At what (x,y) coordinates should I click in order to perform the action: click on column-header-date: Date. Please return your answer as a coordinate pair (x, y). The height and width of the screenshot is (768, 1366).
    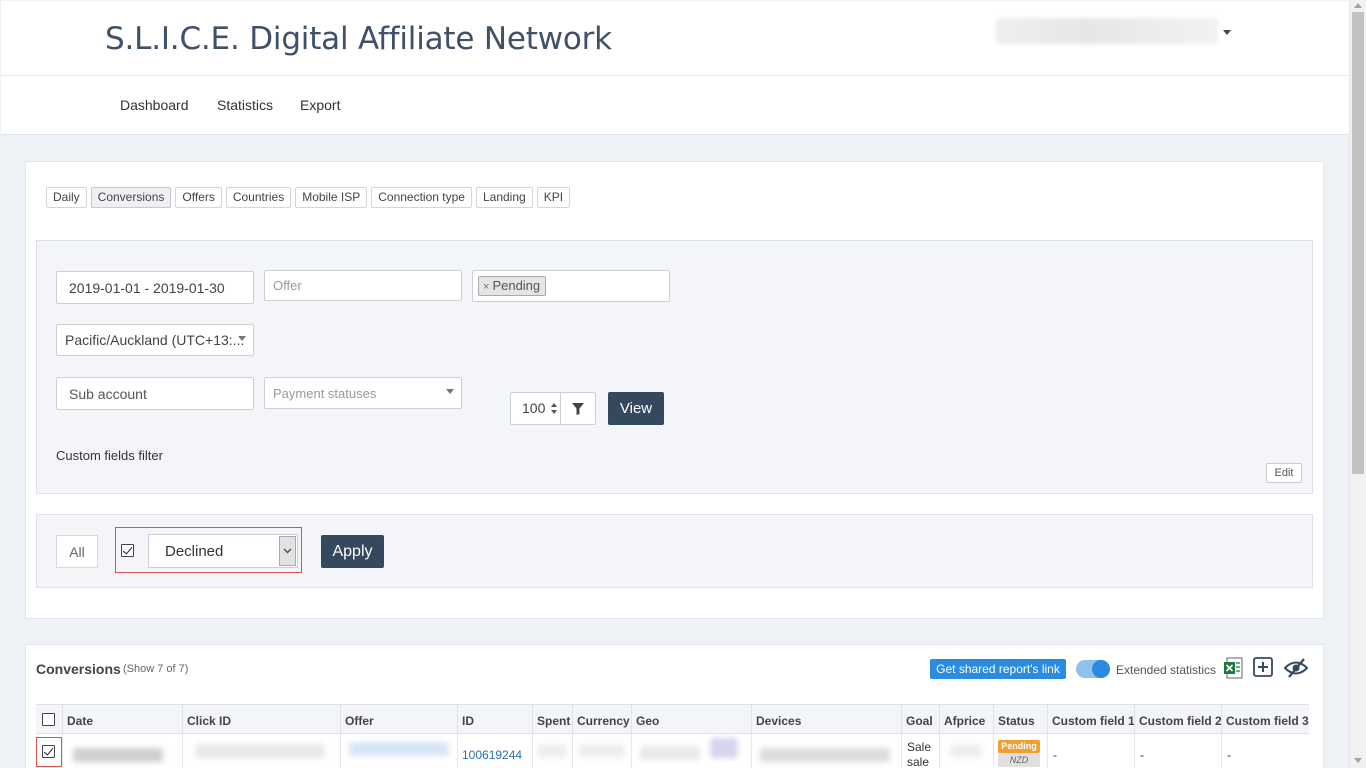
    Looking at the image, I should click on (122, 720).